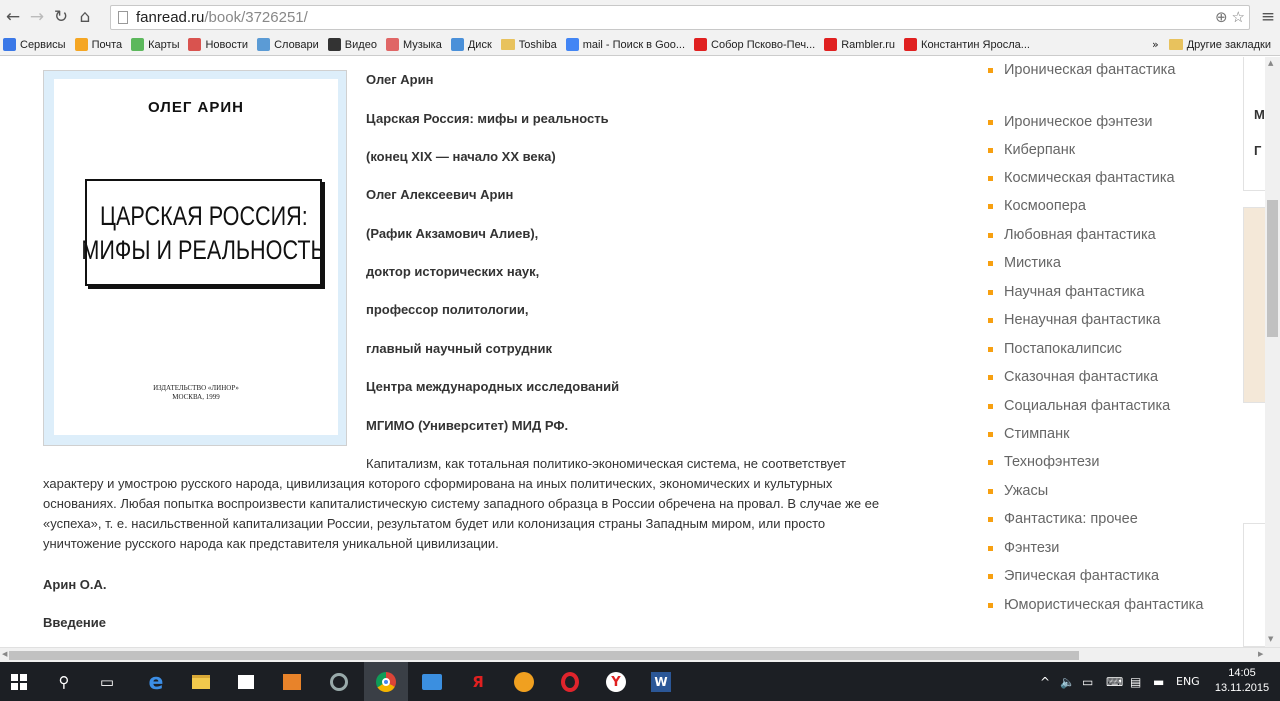 This screenshot has width=1280, height=701. I want to click on scroll-up-icon: ▲, so click(1270, 63).